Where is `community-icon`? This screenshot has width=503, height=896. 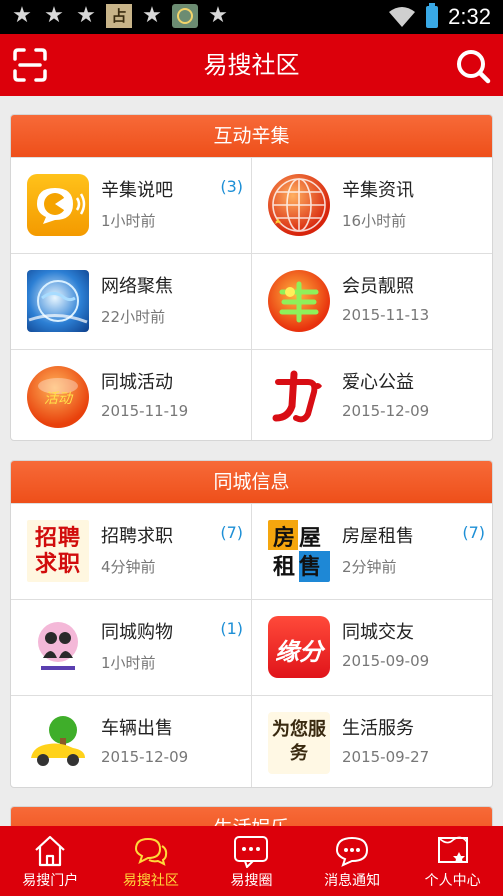
community-icon is located at coordinates (151, 851).